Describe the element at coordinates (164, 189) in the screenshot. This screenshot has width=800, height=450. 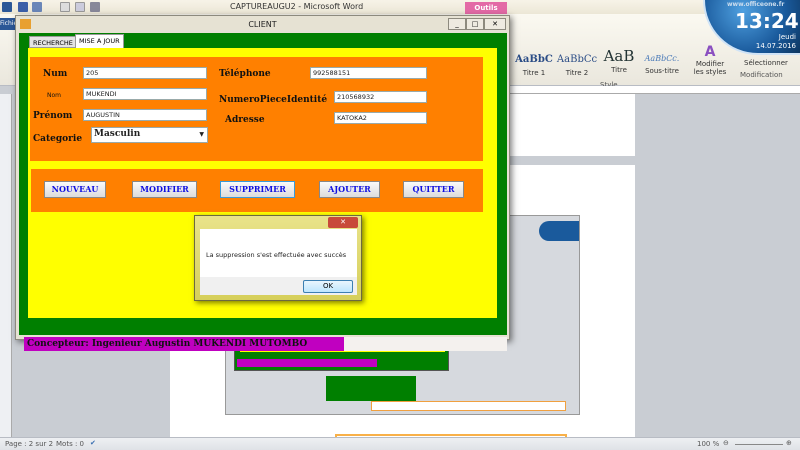
I see `modifier-button: MODIFIER` at that location.